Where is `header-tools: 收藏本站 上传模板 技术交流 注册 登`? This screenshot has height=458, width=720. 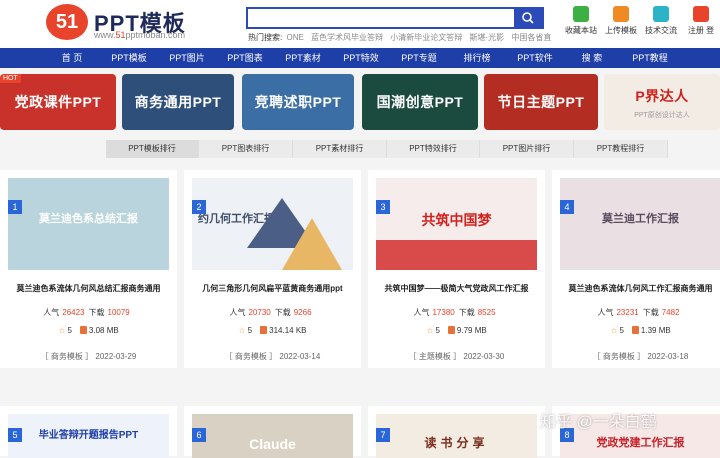
header-tools: 收藏本站 上传模板 技术交流 注册 登 is located at coordinates (641, 24).